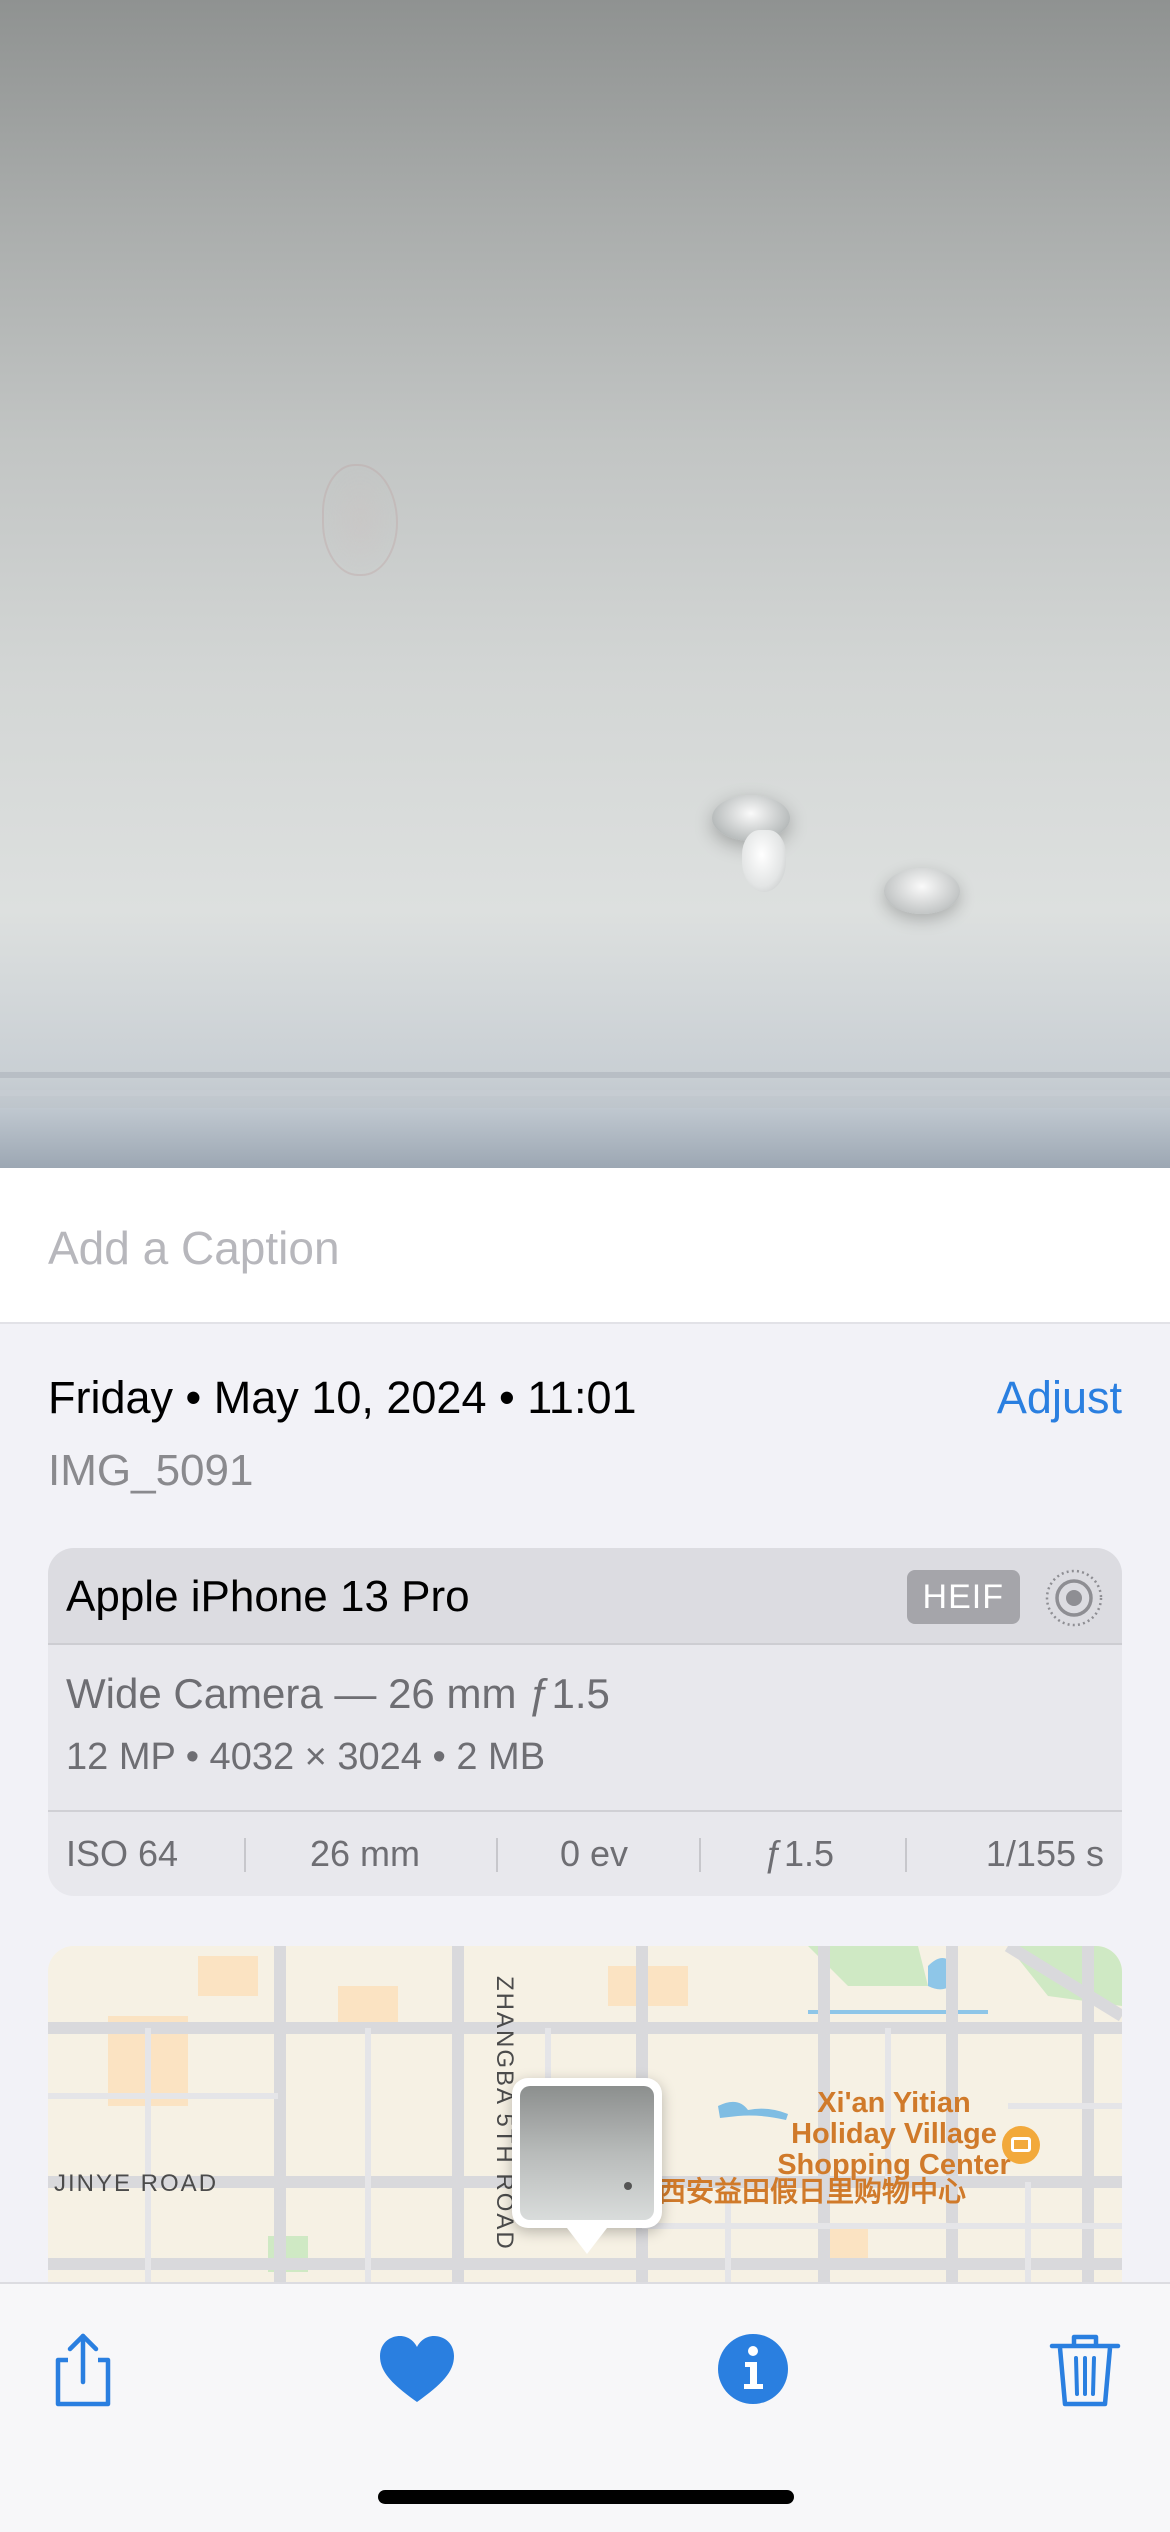  What do you see at coordinates (136, 2183) in the screenshot?
I see `road-label-jinye: JINYE ROAD` at bounding box center [136, 2183].